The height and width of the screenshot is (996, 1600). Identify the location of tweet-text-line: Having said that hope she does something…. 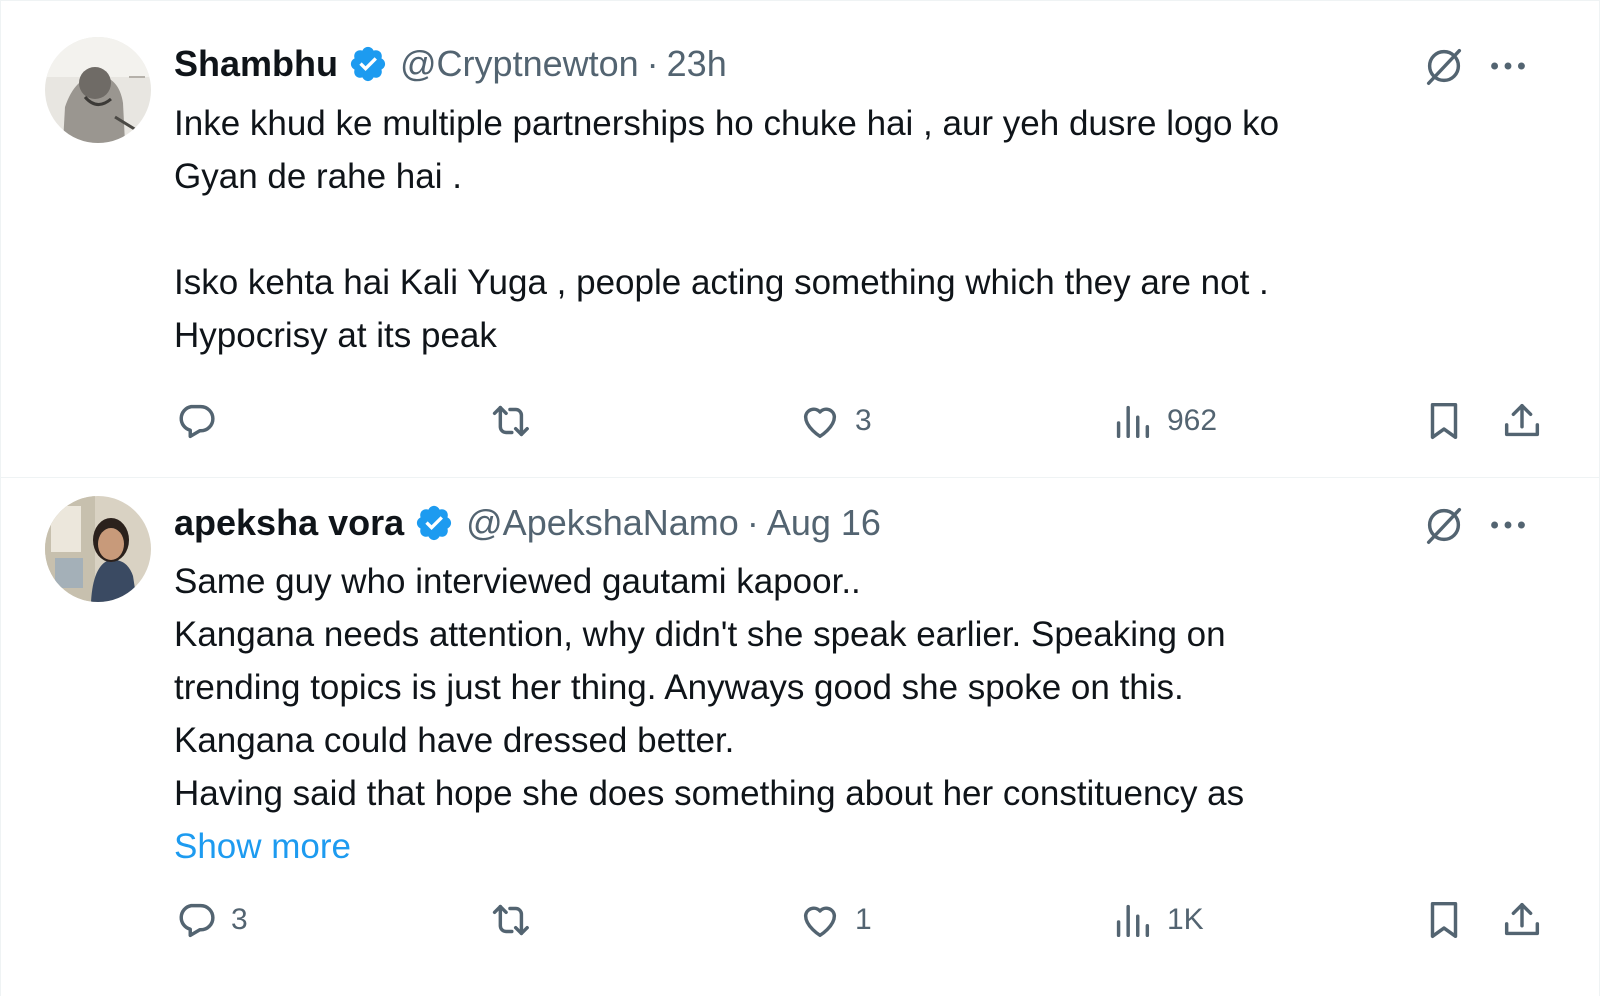
(709, 793).